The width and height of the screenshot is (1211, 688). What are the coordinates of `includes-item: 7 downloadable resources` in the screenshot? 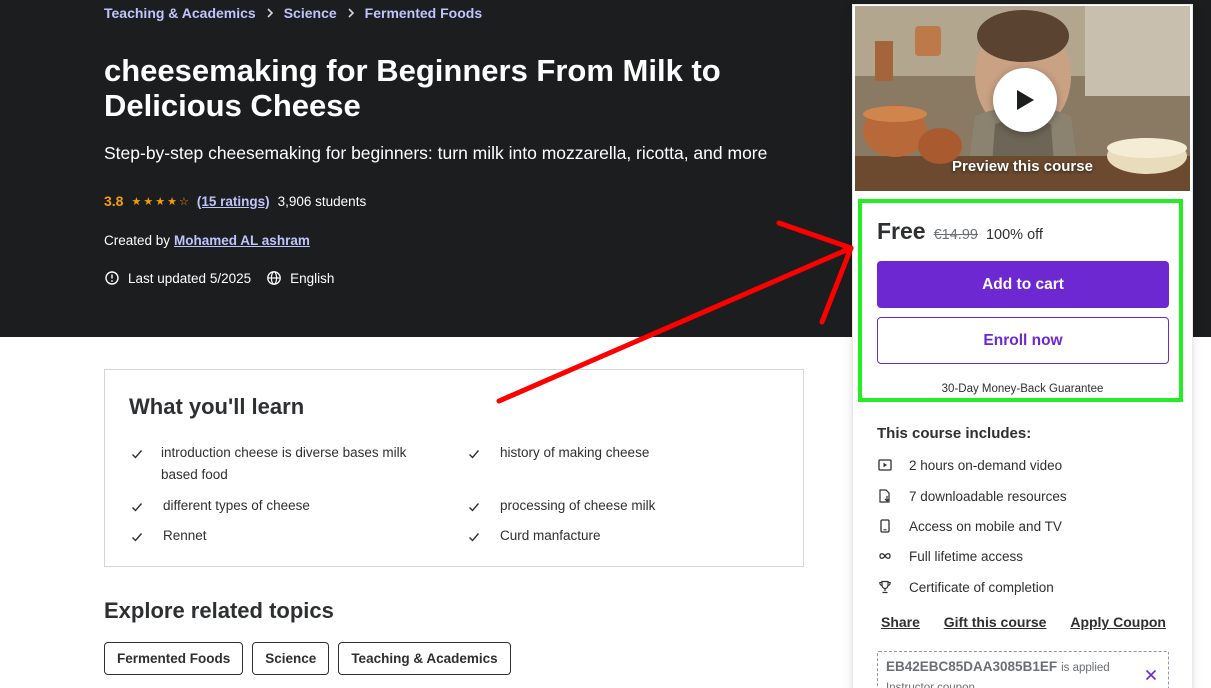 It's located at (972, 496).